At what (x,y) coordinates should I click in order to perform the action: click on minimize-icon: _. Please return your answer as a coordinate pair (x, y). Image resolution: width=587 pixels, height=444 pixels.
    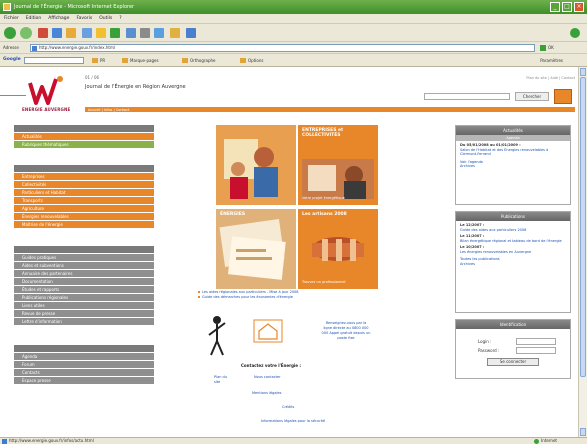
    Looking at the image, I should click on (555, 7).